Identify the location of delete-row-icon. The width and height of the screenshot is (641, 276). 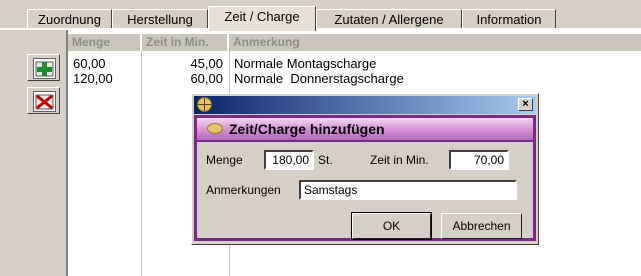
(44, 101).